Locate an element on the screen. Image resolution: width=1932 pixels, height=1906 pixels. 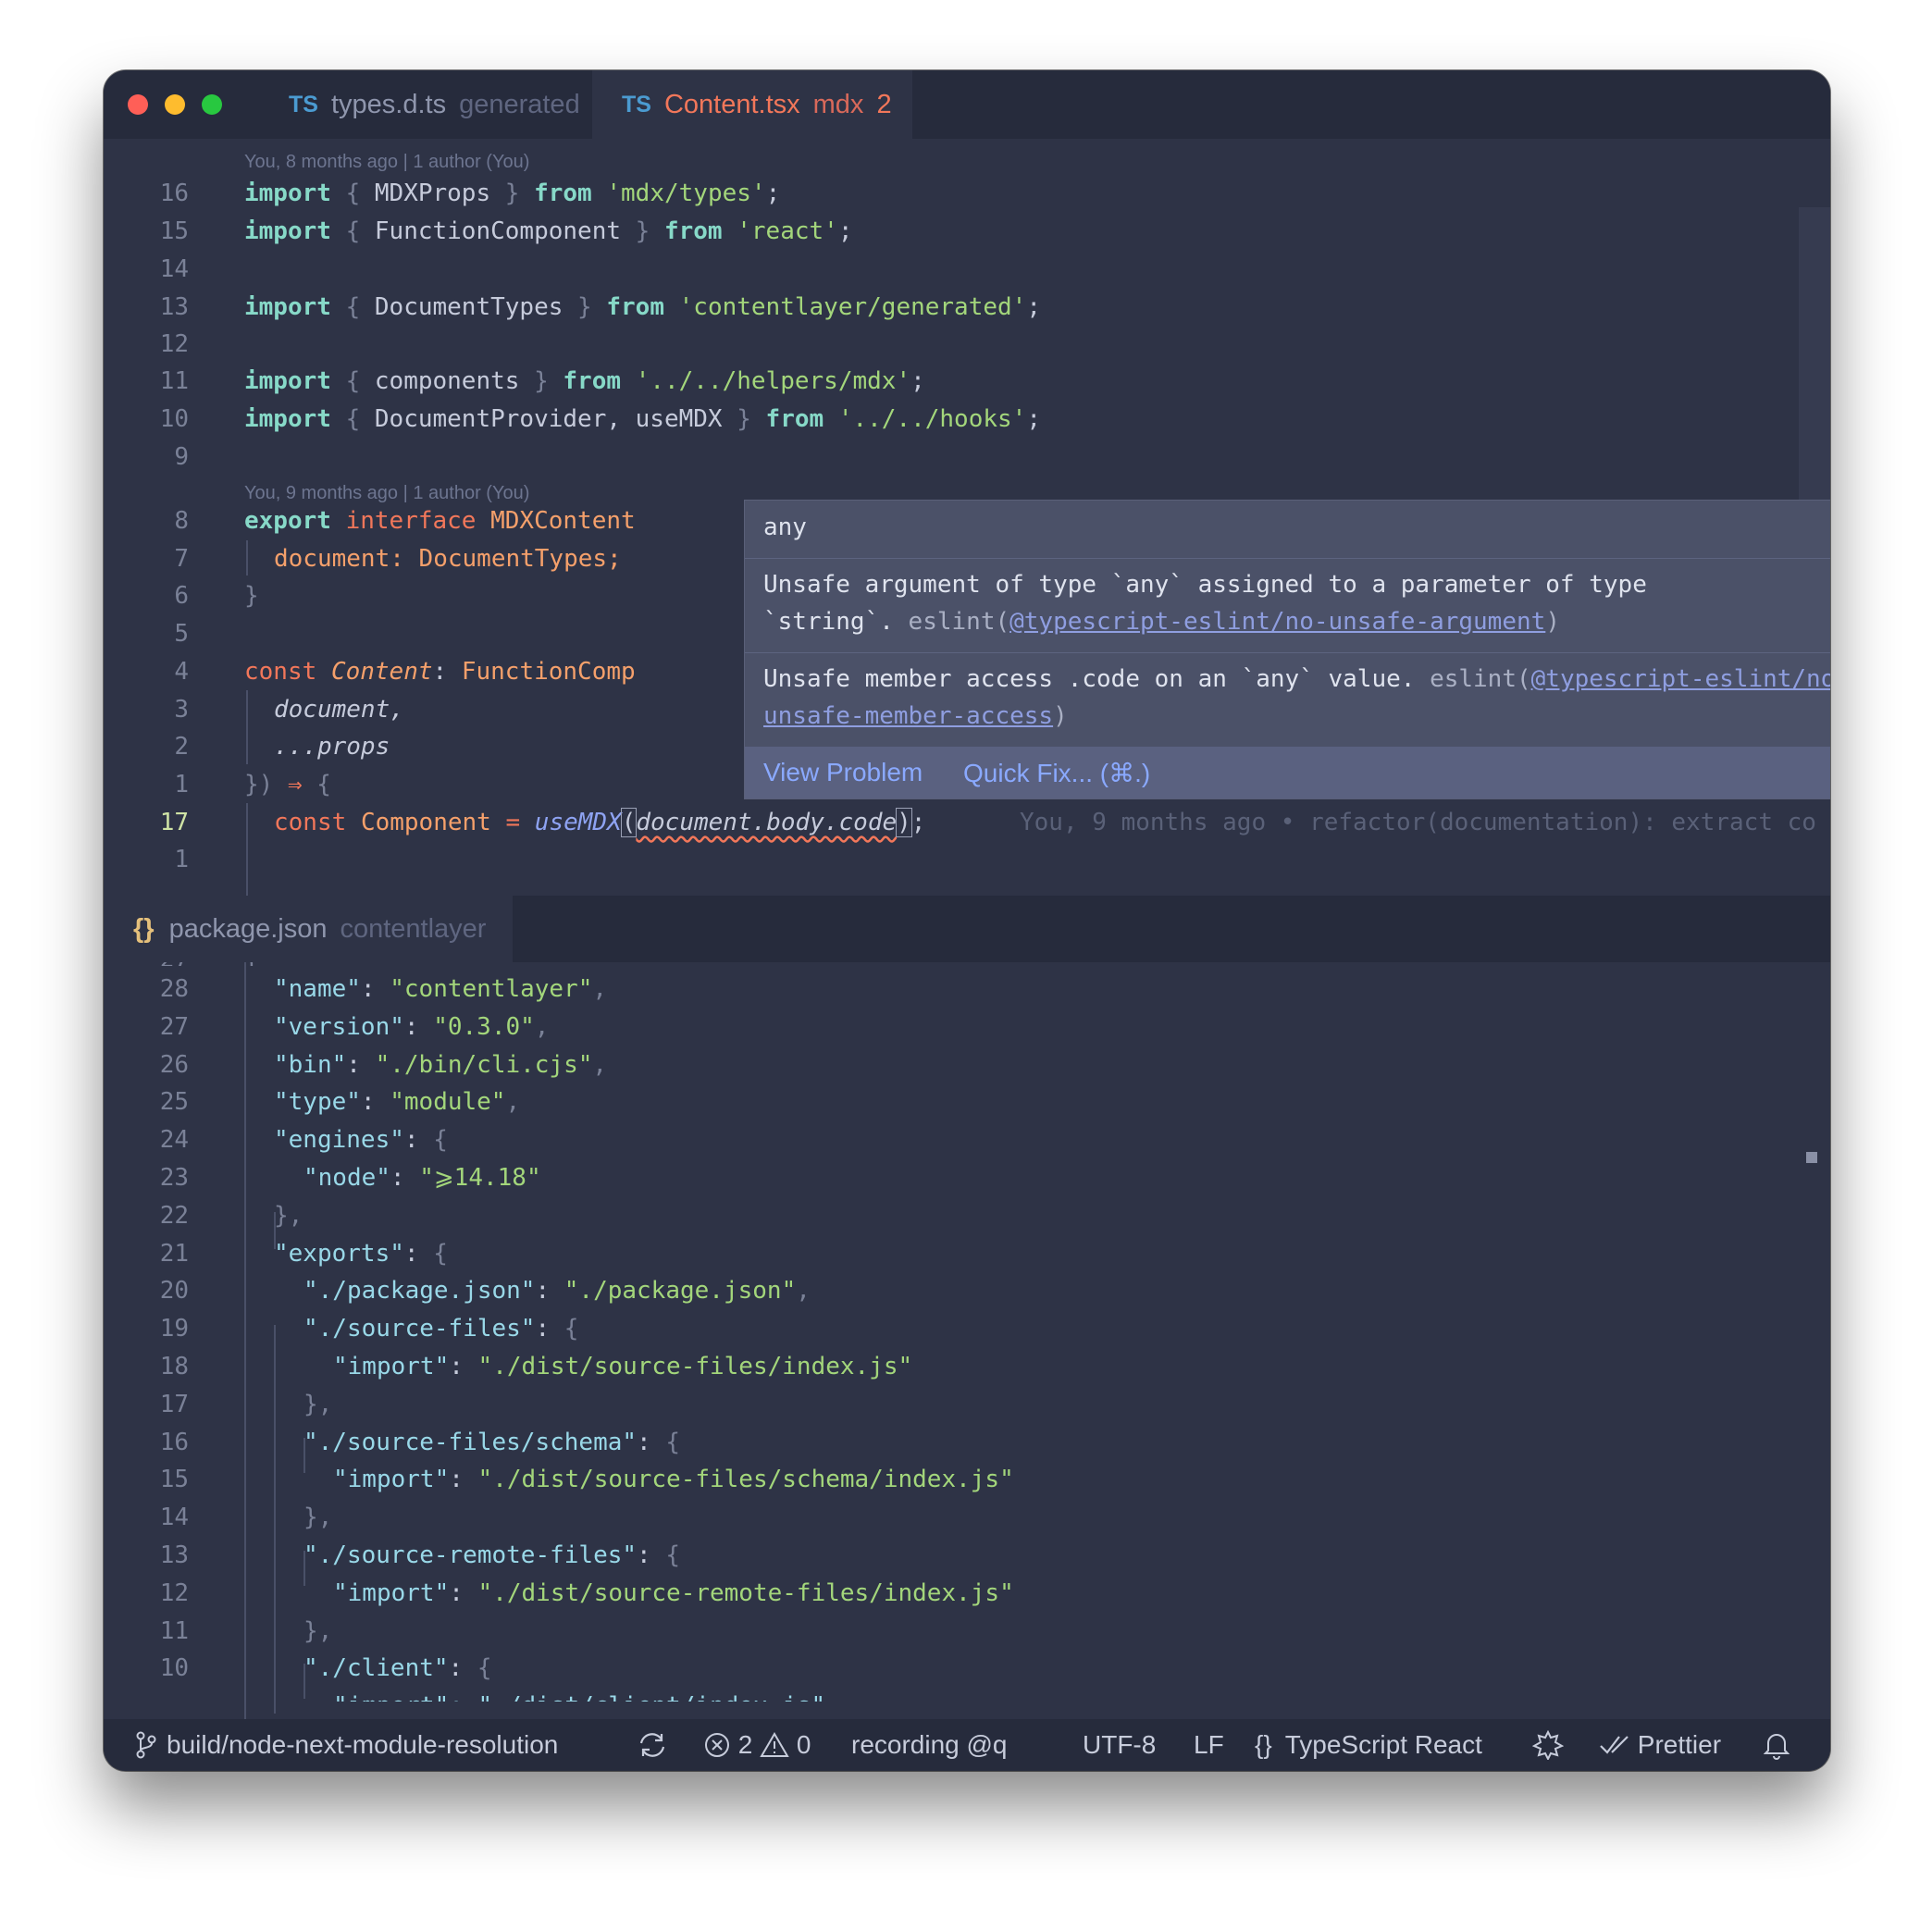
code-line: document, is located at coordinates (339, 710).